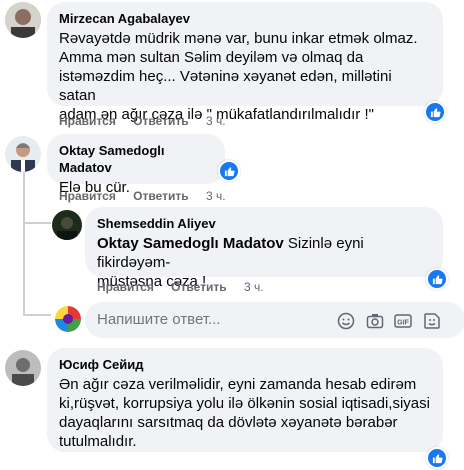 The width and height of the screenshot is (464, 470). I want to click on comment-author: Юсиф Сейид, so click(245, 364).